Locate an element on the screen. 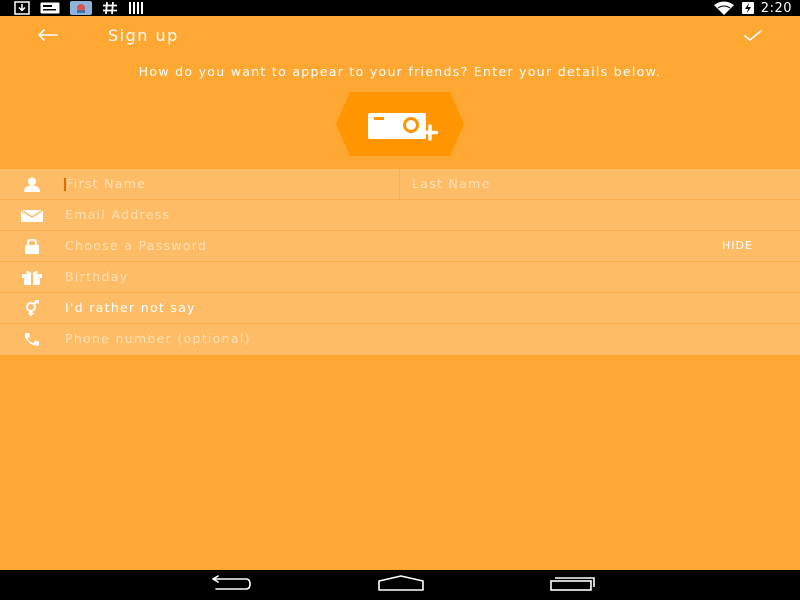 The height and width of the screenshot is (600, 800). email-field: Email Address is located at coordinates (385, 215).